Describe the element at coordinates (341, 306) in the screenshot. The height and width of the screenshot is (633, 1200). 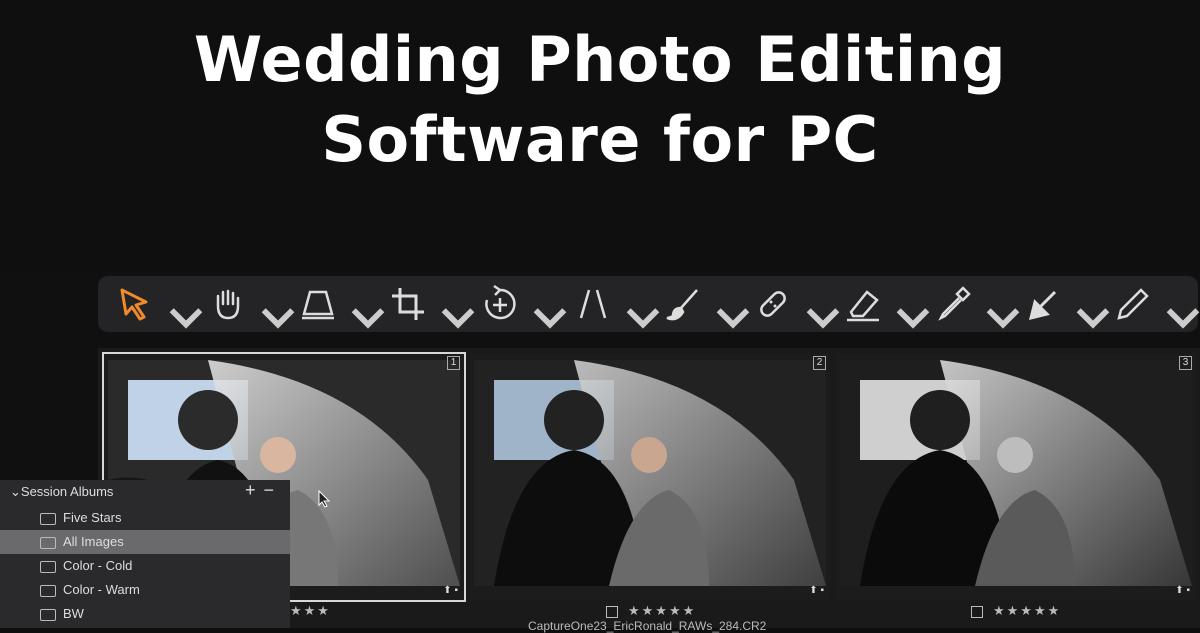
I see `tool-keystone` at that location.